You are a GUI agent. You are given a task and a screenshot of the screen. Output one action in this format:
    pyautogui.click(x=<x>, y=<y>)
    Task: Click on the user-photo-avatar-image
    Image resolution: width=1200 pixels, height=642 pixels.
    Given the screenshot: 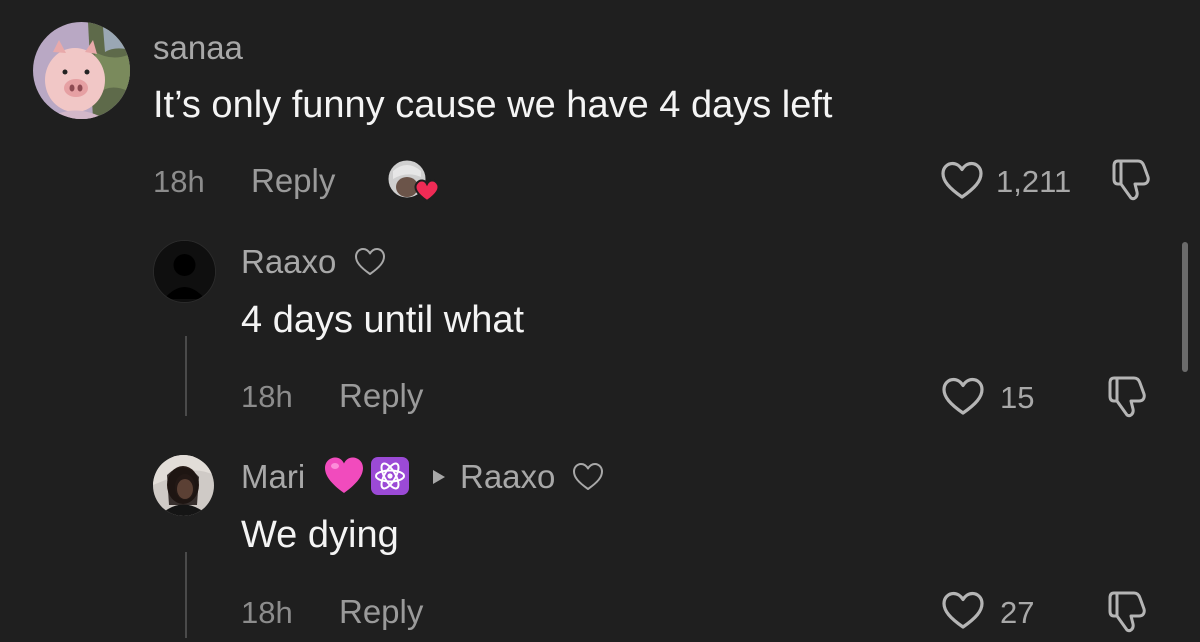 What is the action you would take?
    pyautogui.click(x=183, y=485)
    